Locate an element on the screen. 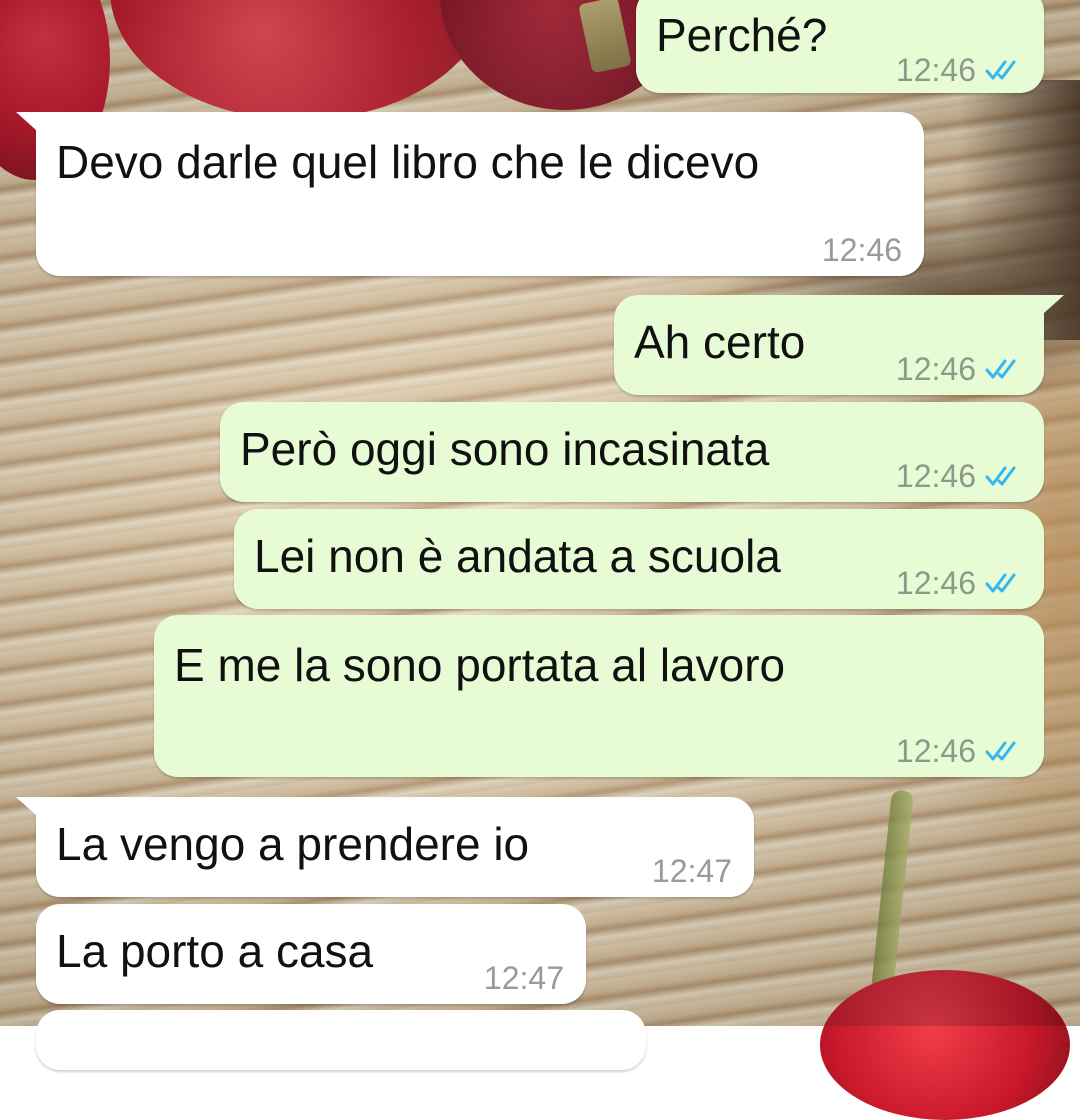 The height and width of the screenshot is (1120, 1080). message-text: Lei non è andata a scuola is located at coordinates (517, 556).